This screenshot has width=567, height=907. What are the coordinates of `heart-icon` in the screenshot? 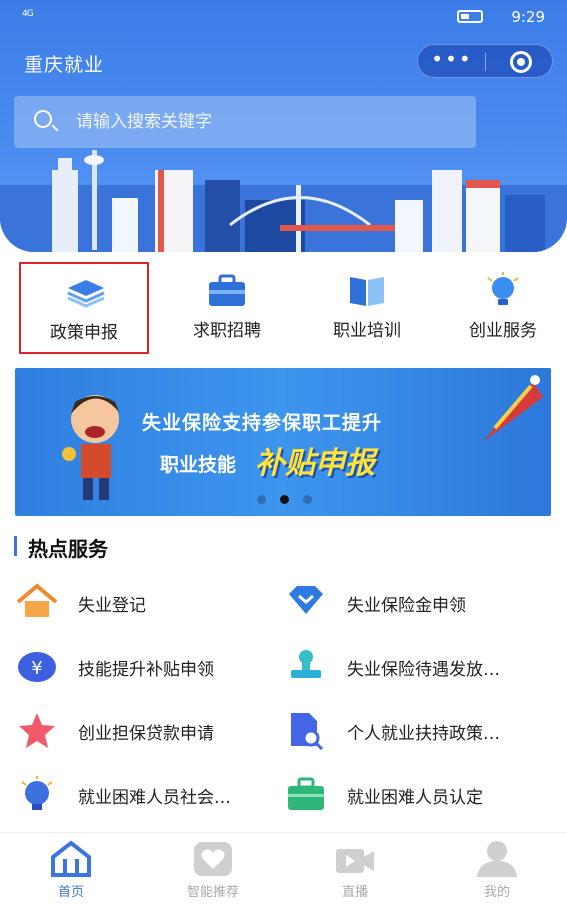 It's located at (213, 859).